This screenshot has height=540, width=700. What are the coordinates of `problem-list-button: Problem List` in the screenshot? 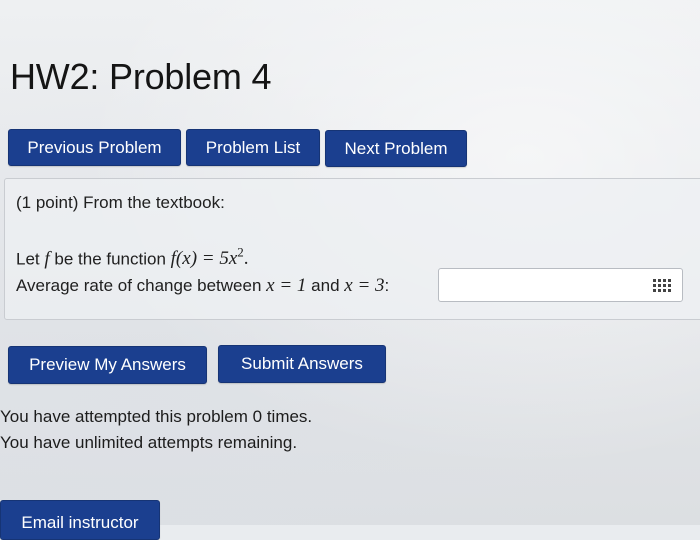 It's located at (253, 147).